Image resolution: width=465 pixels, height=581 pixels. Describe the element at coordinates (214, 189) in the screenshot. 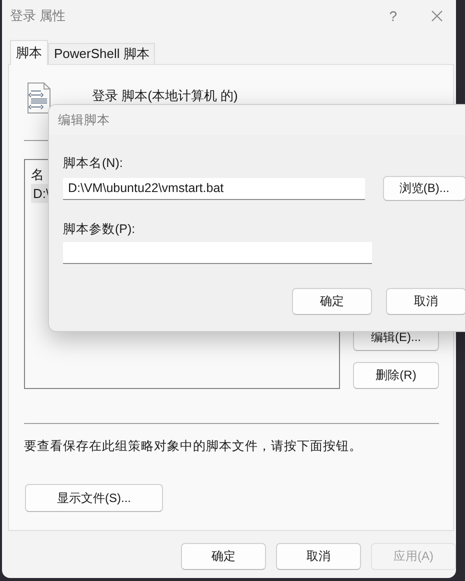

I see `input-field: D:\VM\ubuntu22\vmstart.bat` at that location.